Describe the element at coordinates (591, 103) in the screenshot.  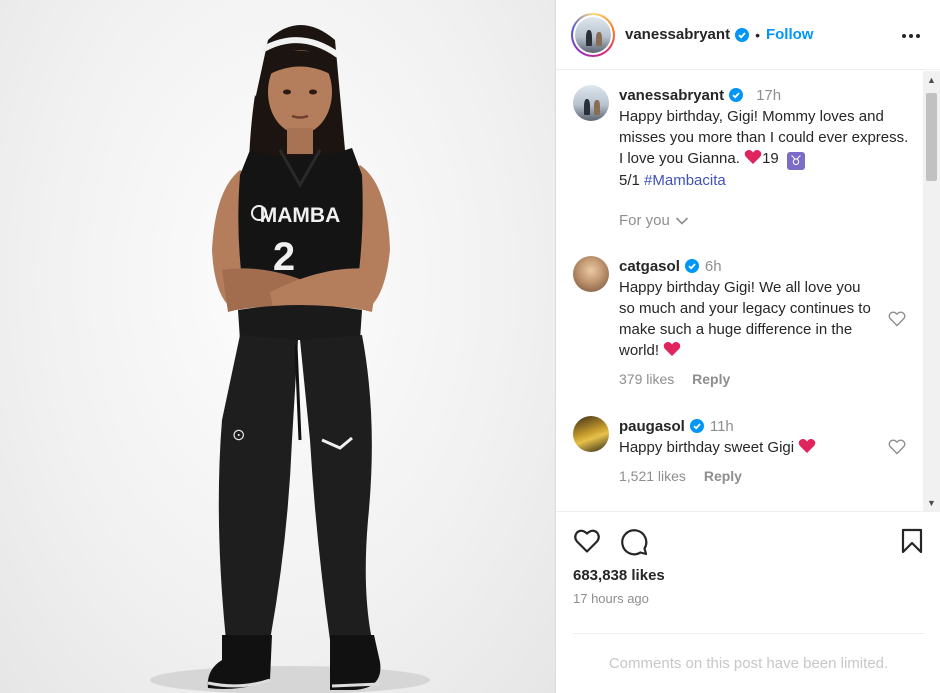
I see `caption-avatar` at that location.